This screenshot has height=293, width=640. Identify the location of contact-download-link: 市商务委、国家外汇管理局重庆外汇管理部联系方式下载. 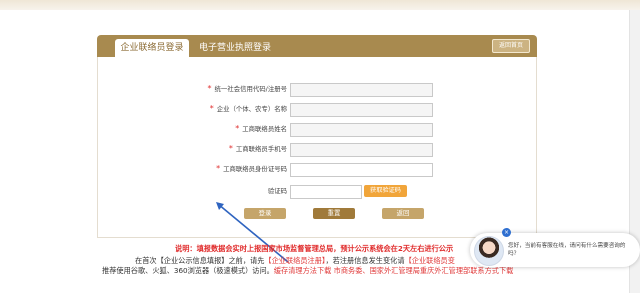
(422, 270).